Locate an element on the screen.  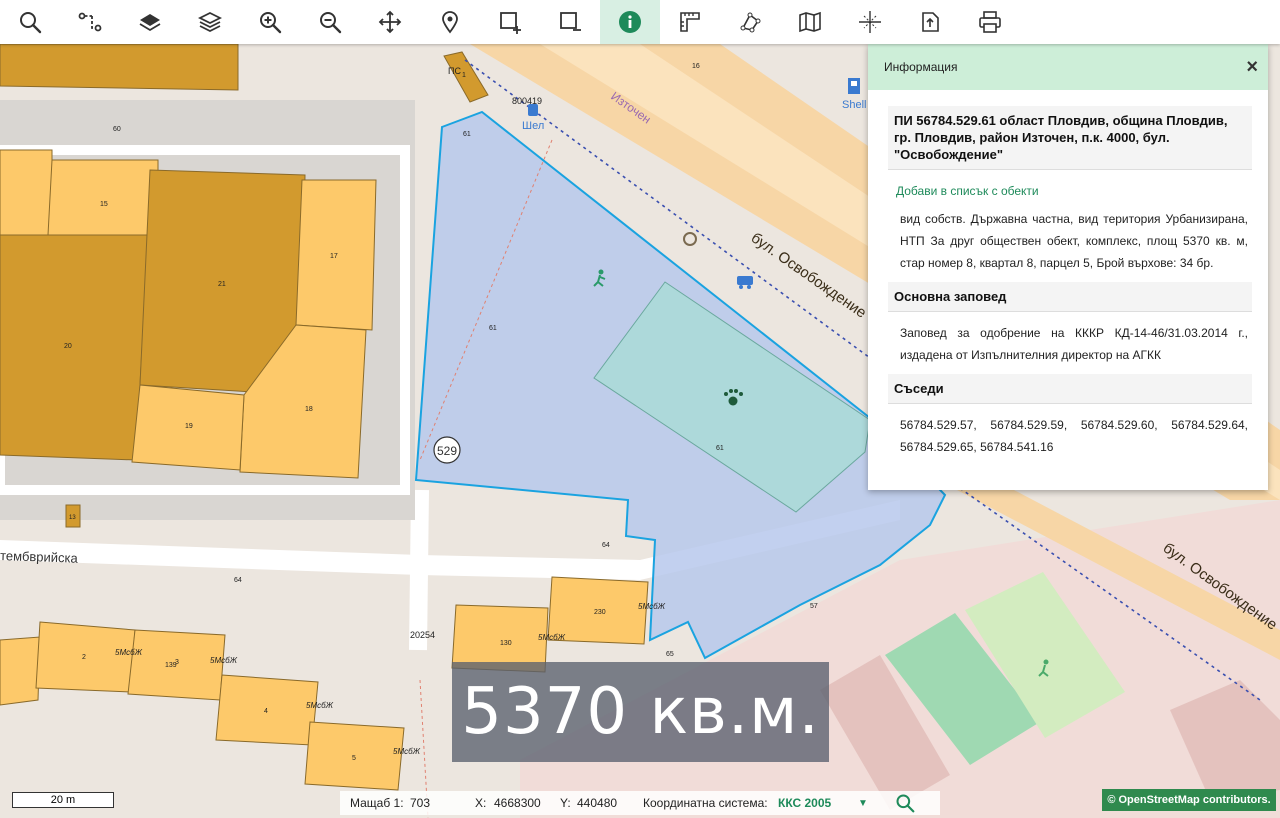
info-icon is located at coordinates (630, 22).